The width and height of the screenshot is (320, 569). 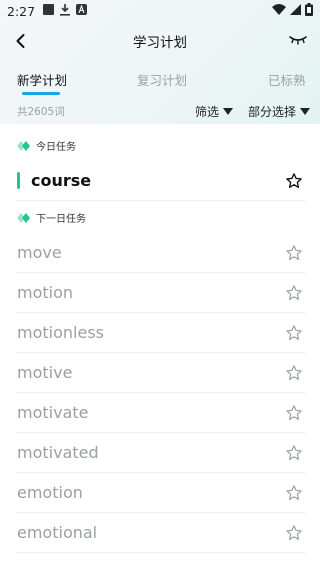 What do you see at coordinates (53, 412) in the screenshot?
I see `word-text: motivate` at bounding box center [53, 412].